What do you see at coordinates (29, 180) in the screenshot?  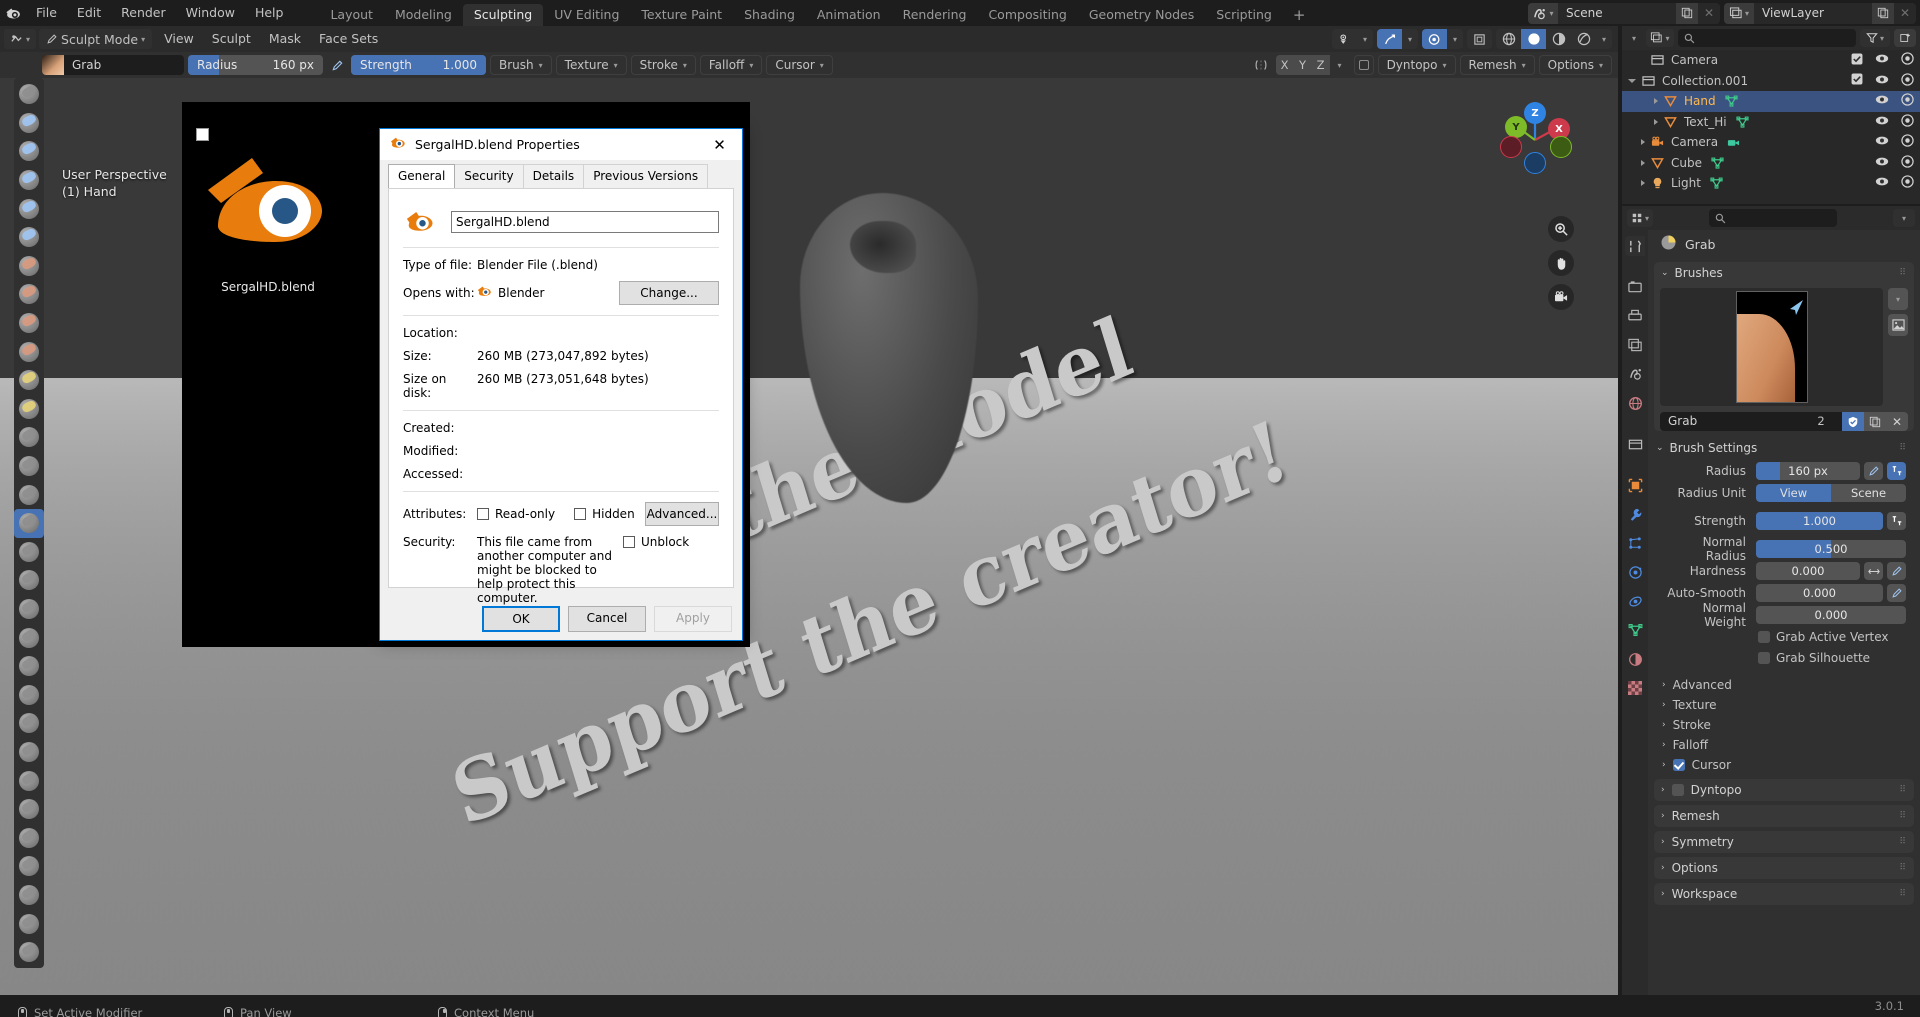 I see `tool-clay-strips-icon` at bounding box center [29, 180].